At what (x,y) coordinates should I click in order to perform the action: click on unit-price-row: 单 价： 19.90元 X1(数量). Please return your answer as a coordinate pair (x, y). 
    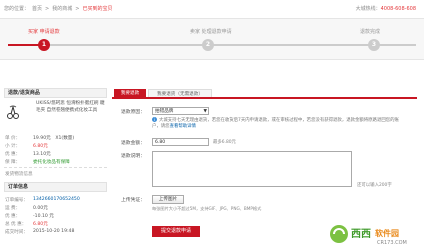
    Looking at the image, I should click on (39, 138).